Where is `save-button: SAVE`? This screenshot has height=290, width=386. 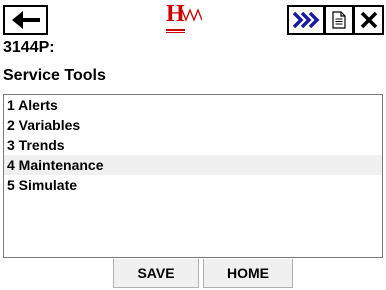
save-button: SAVE is located at coordinates (156, 273).